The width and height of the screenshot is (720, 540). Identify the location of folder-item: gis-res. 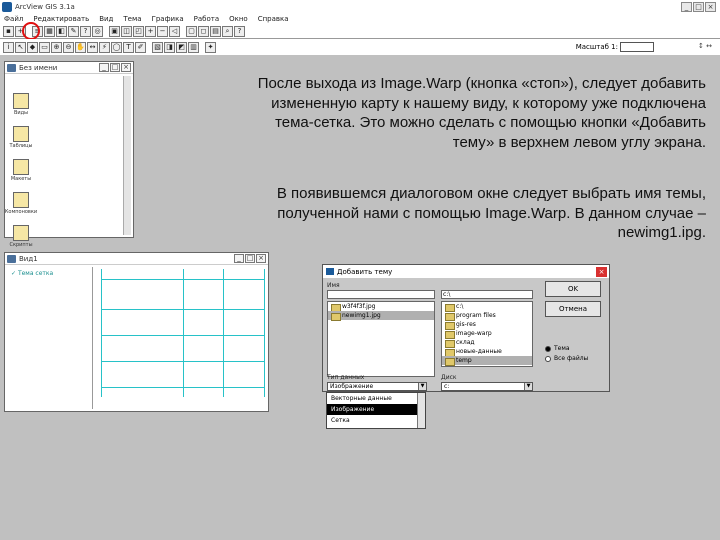
(487, 325).